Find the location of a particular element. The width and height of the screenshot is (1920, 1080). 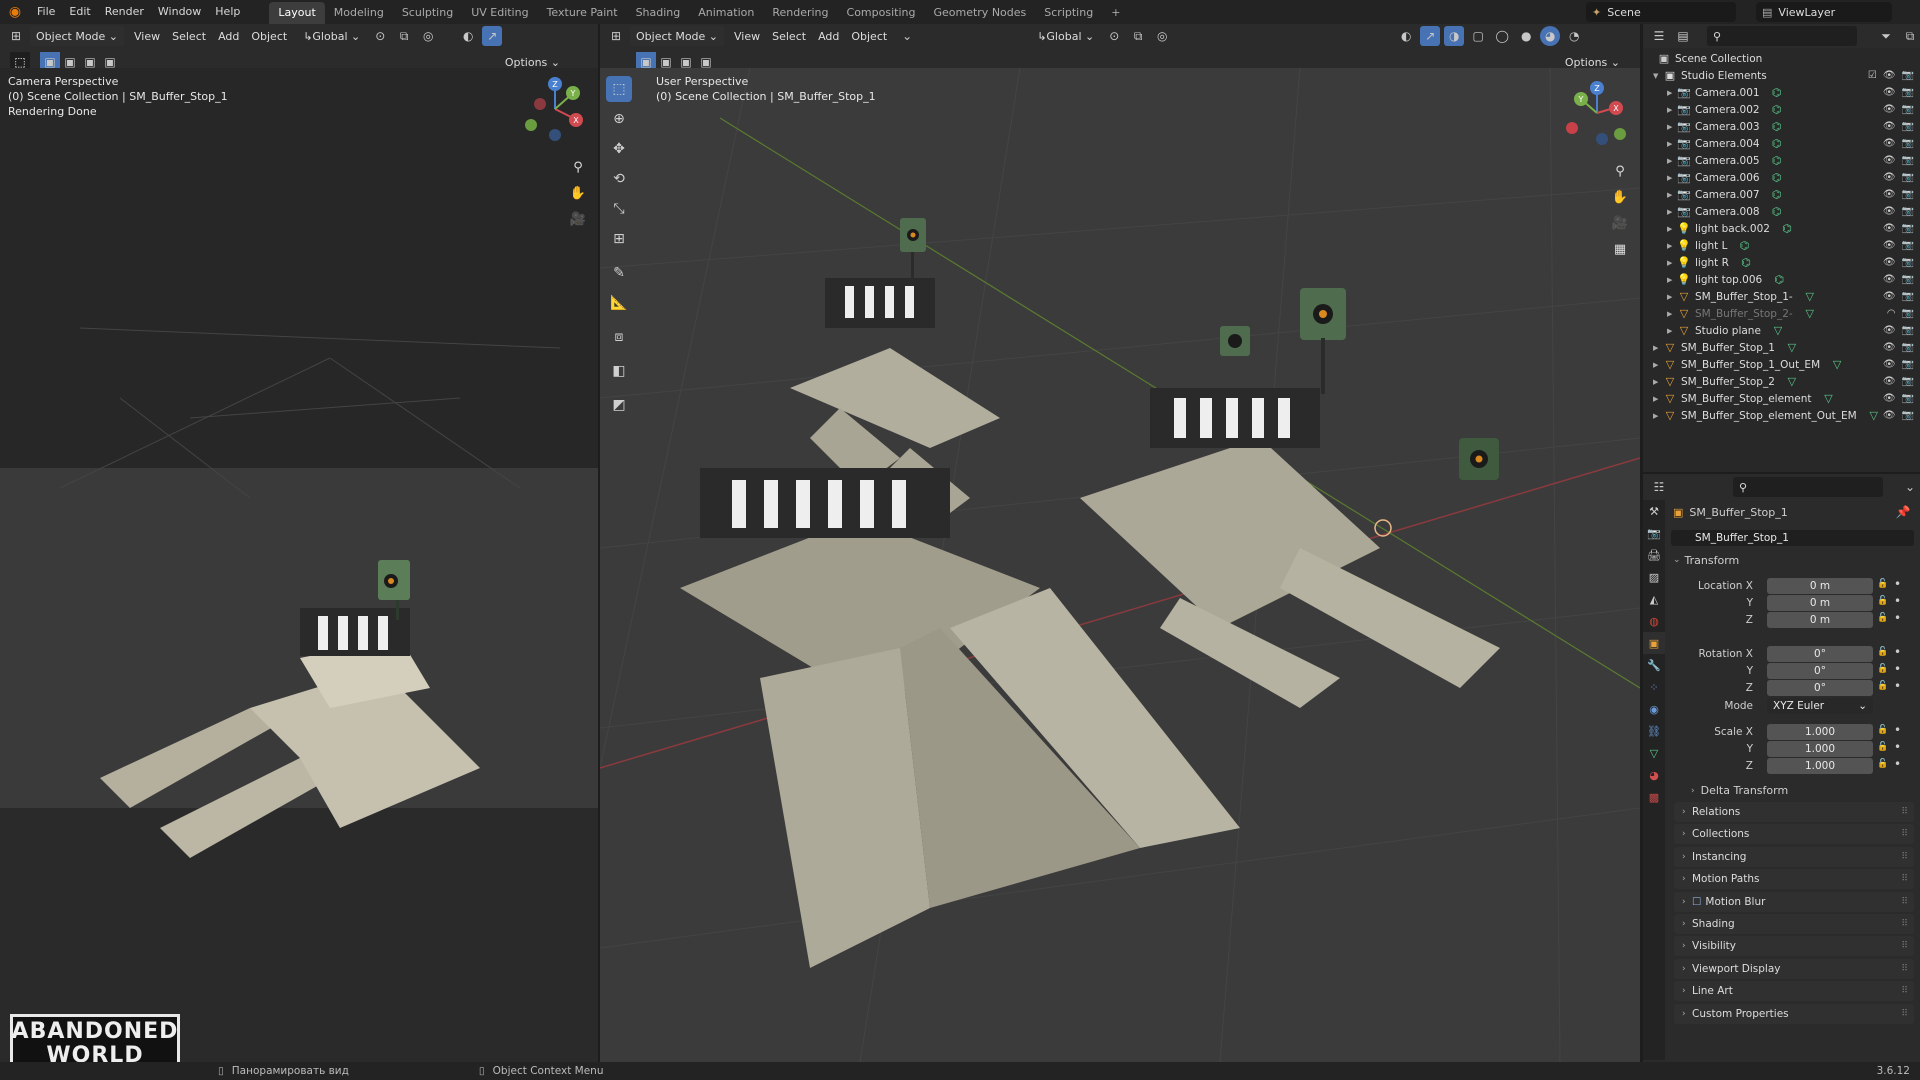

tool-add-cube-icon: ⧈ is located at coordinates (619, 337).